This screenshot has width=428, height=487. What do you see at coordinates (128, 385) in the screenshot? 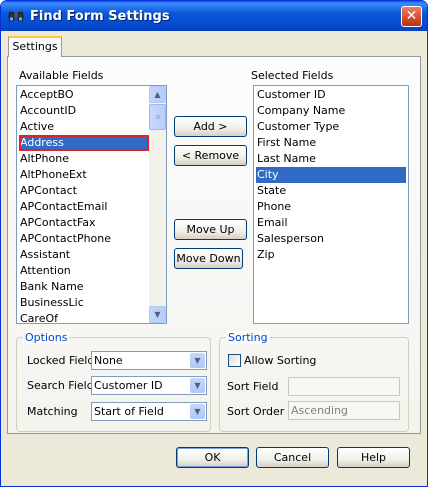
I see `search-field-value: Customer ID` at bounding box center [128, 385].